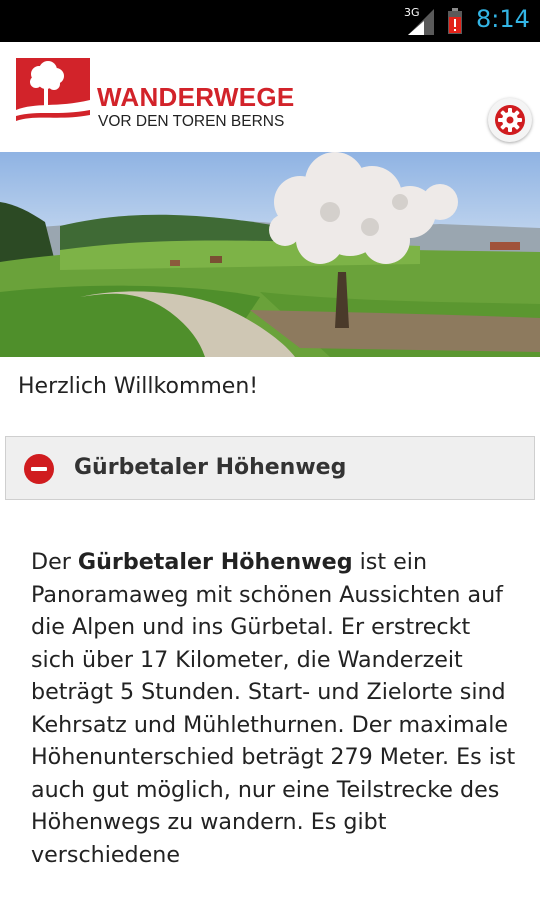 This screenshot has height=900, width=540. I want to click on clock: 8:14, so click(503, 19).